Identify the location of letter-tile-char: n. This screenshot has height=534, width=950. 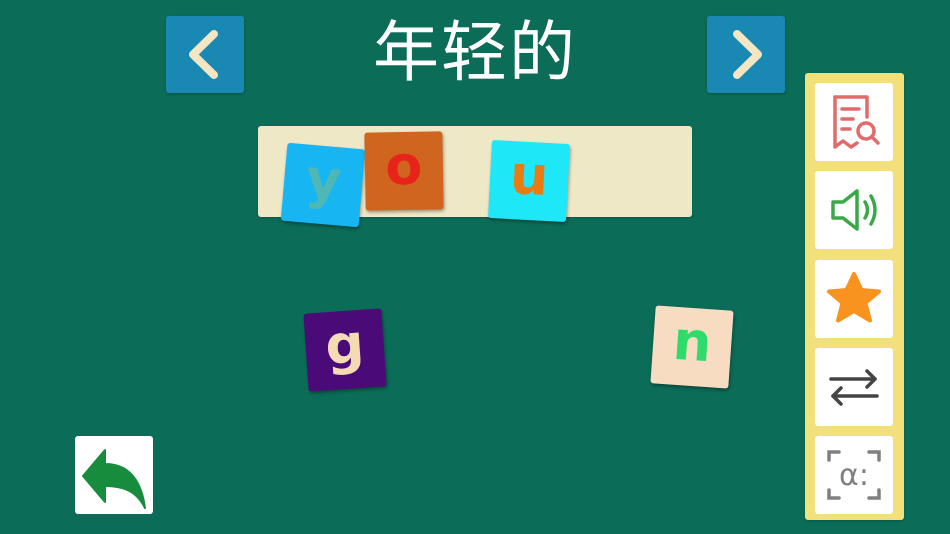
(692, 341).